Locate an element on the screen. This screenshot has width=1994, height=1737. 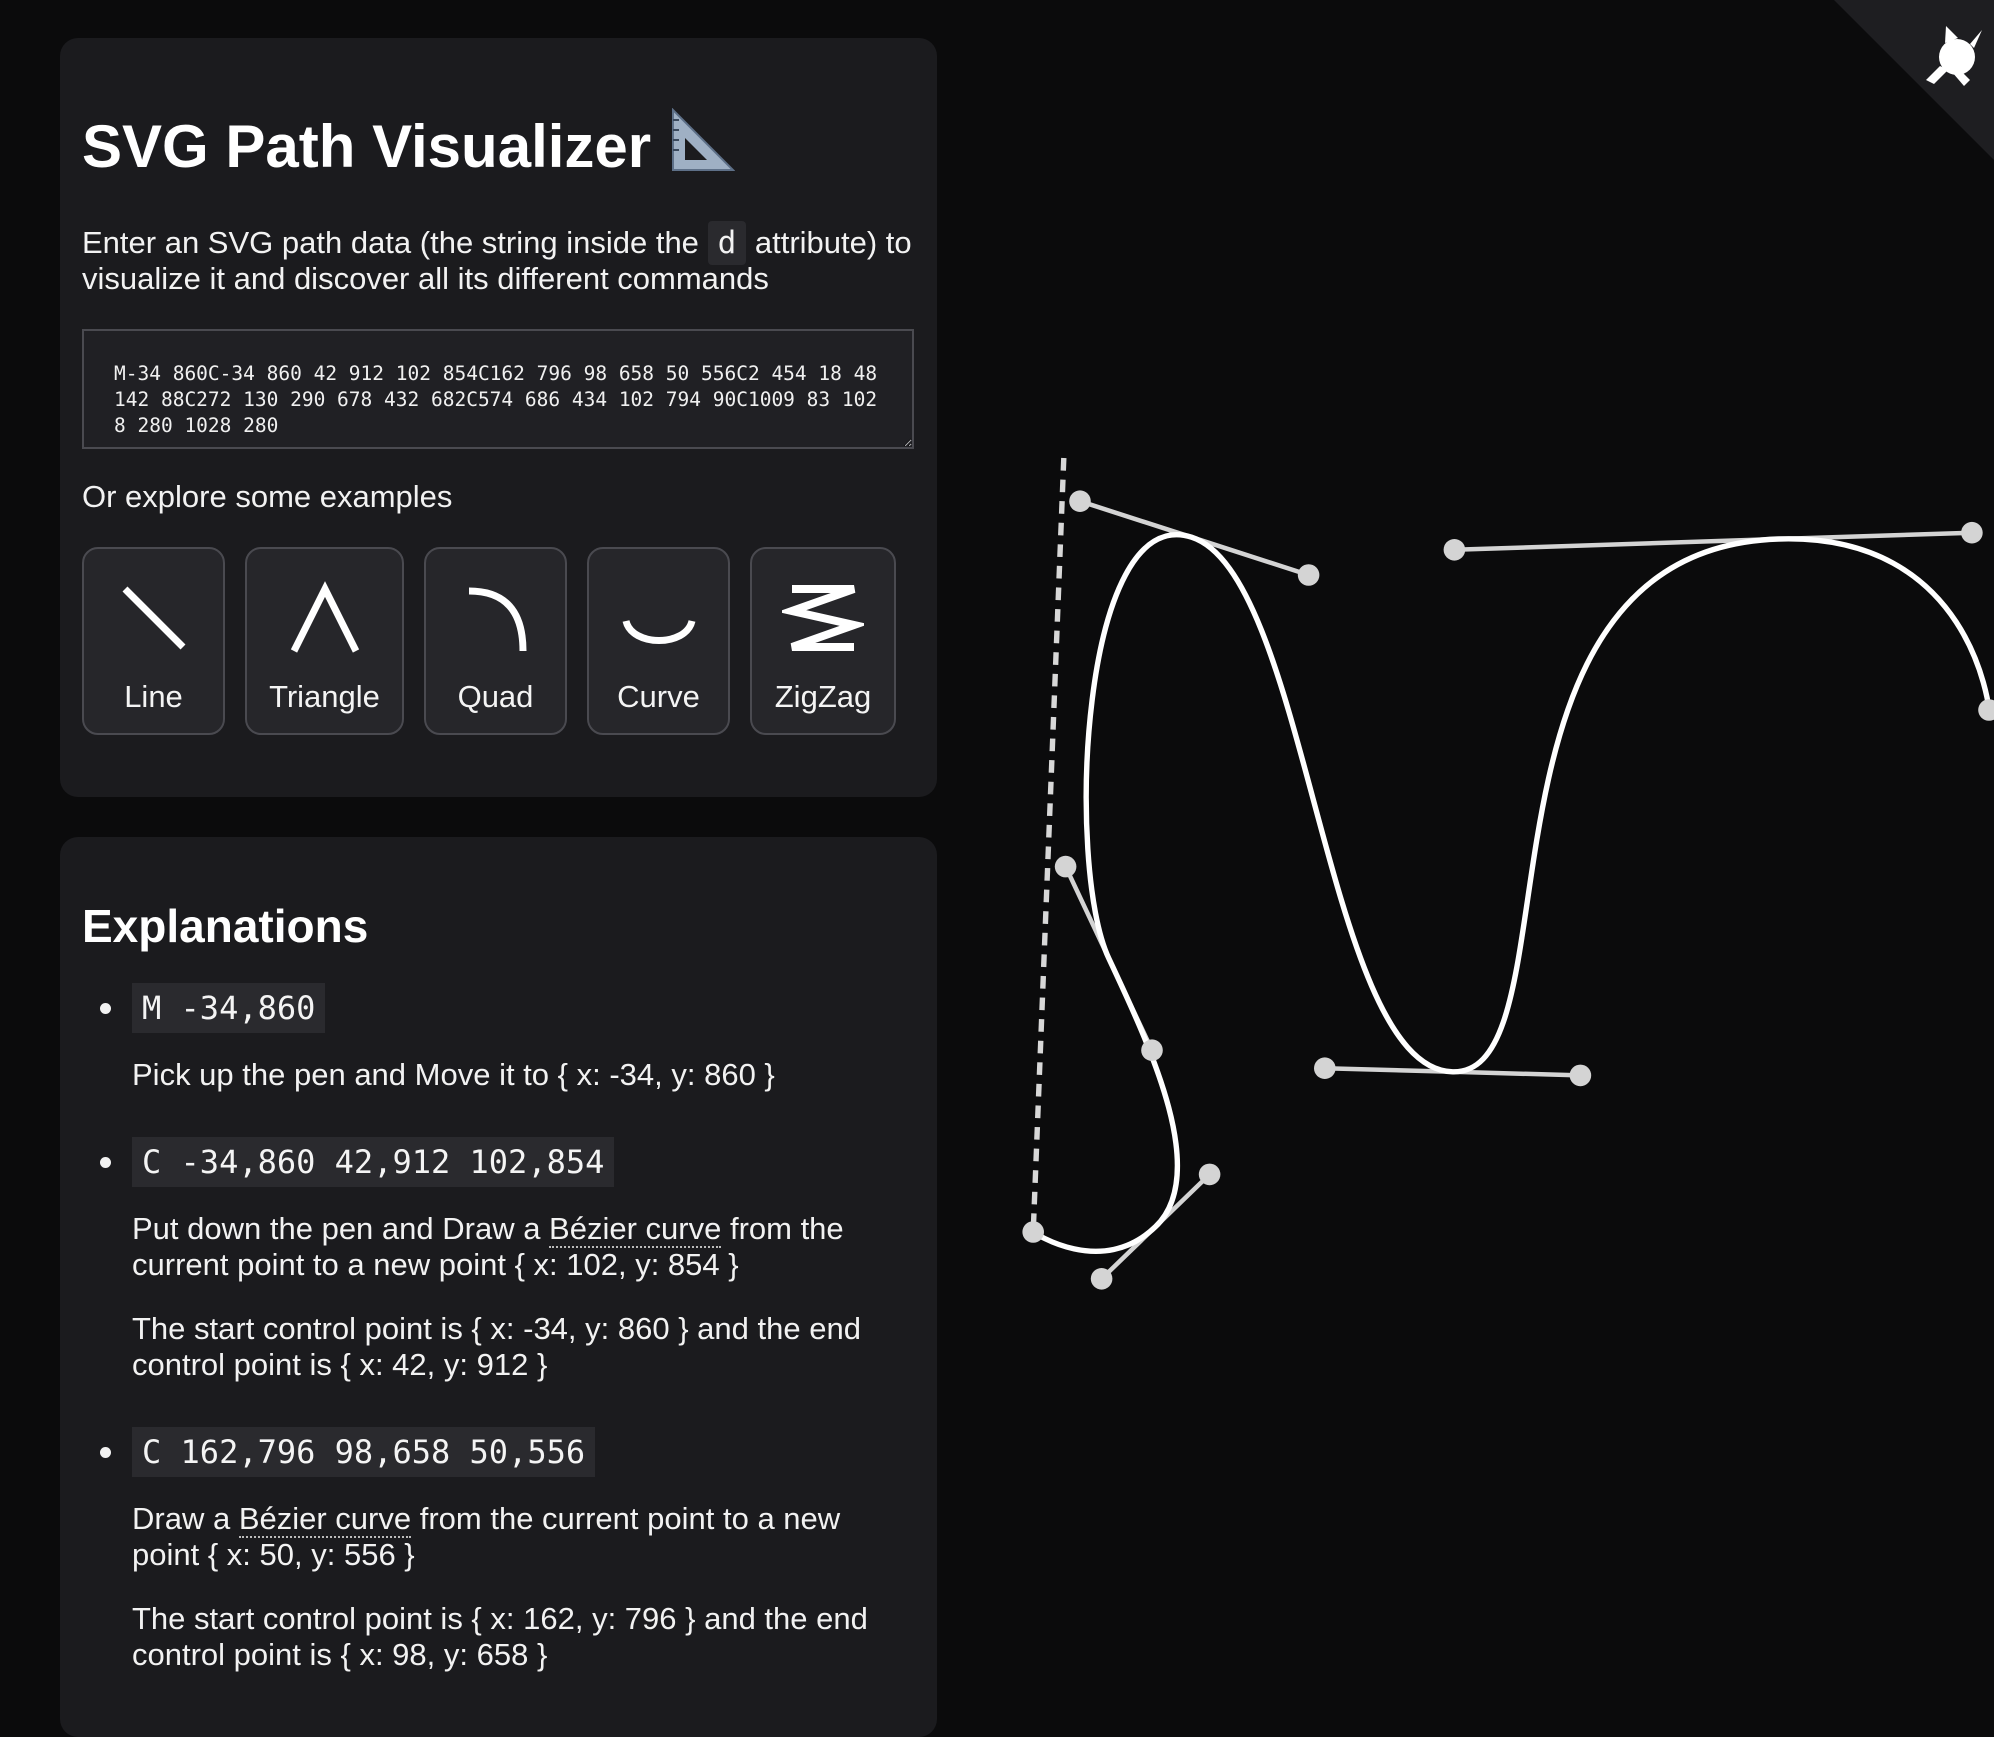
example-quad-button: Quad is located at coordinates (495, 641).